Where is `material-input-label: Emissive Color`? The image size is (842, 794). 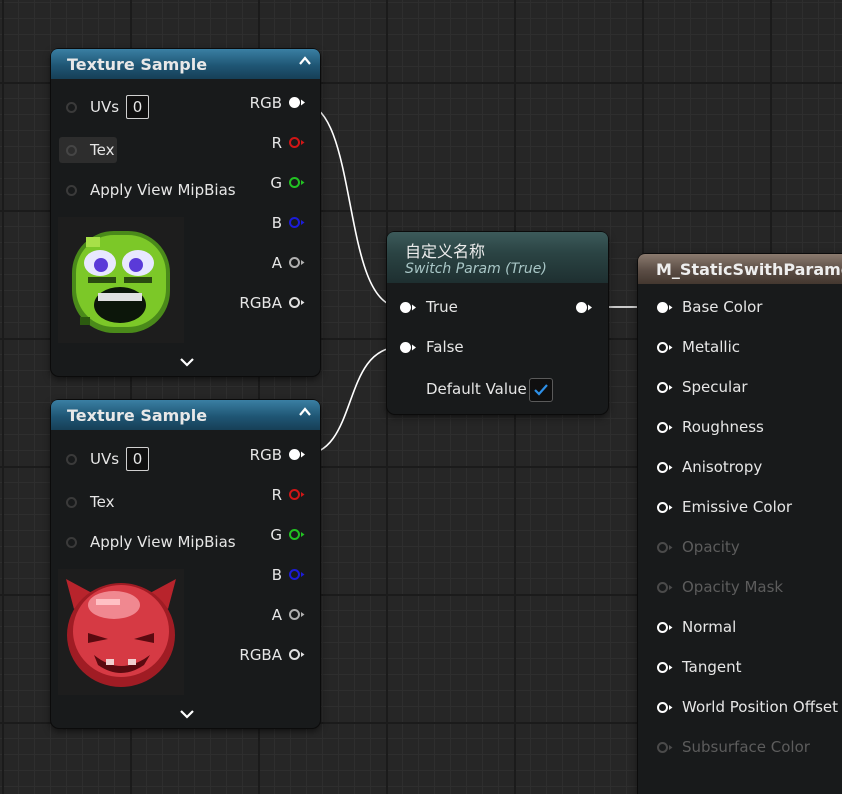 material-input-label: Emissive Color is located at coordinates (737, 507).